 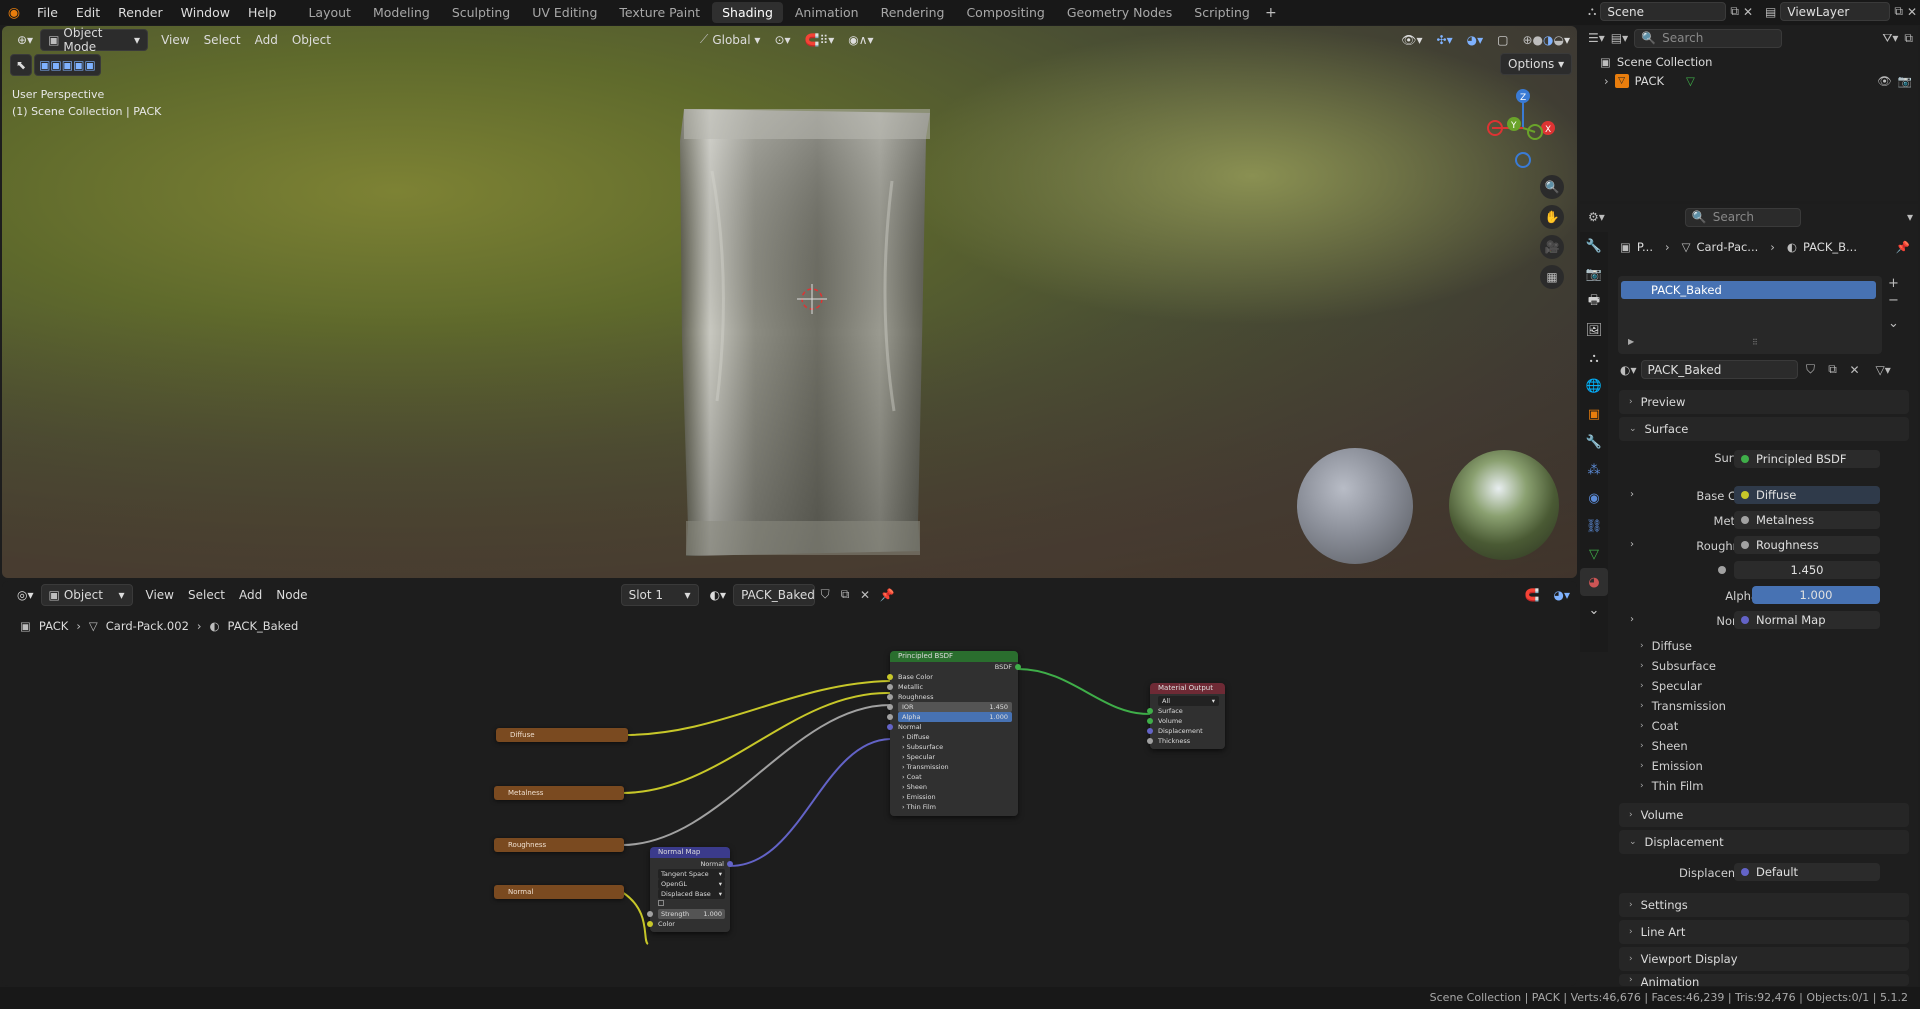 What do you see at coordinates (690, 884) in the screenshot?
I see `normal-convention-dropdown: OpenGL ▾` at bounding box center [690, 884].